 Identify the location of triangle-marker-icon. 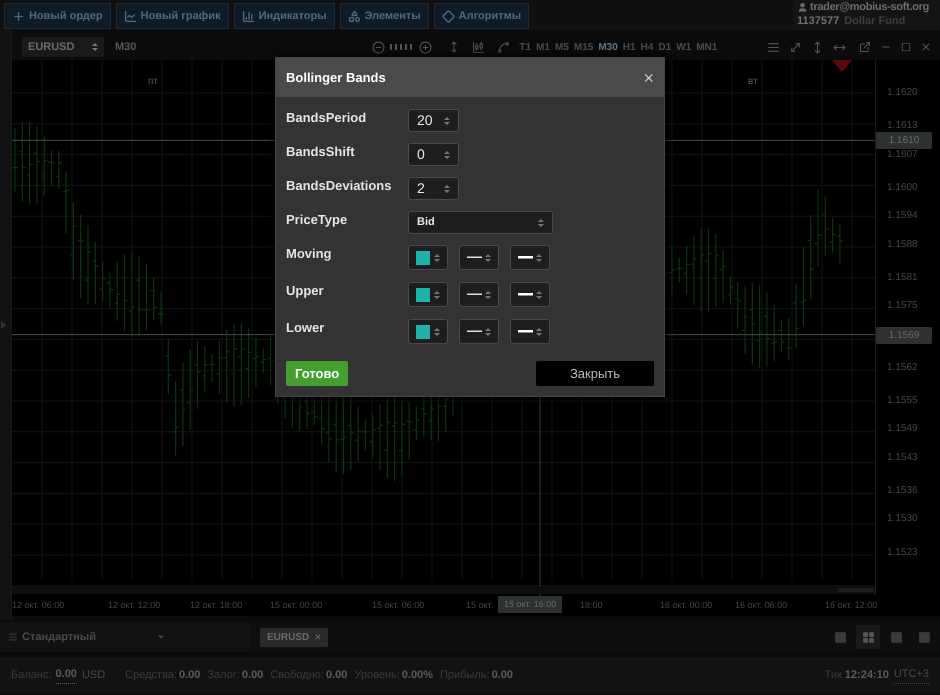
(842, 66).